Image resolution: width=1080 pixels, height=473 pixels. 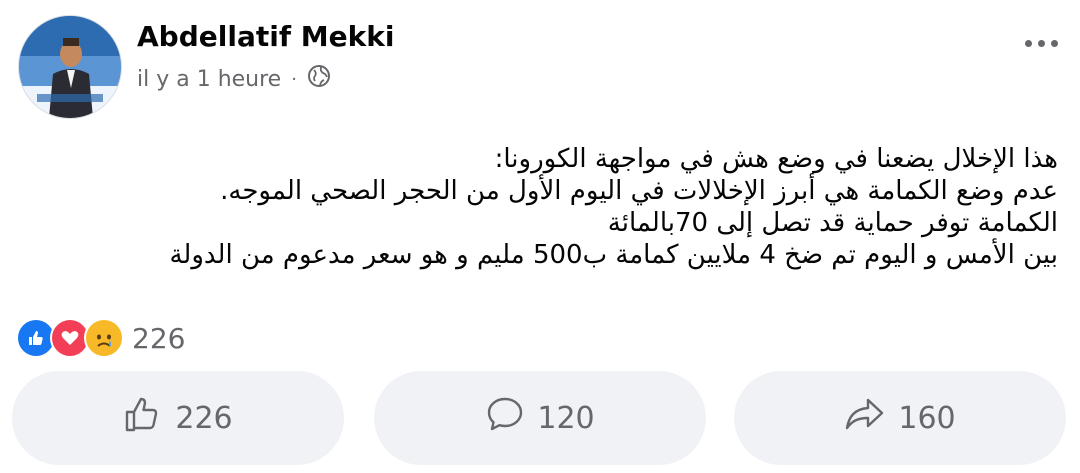 What do you see at coordinates (143, 418) in the screenshot?
I see `thumbs-up-icon` at bounding box center [143, 418].